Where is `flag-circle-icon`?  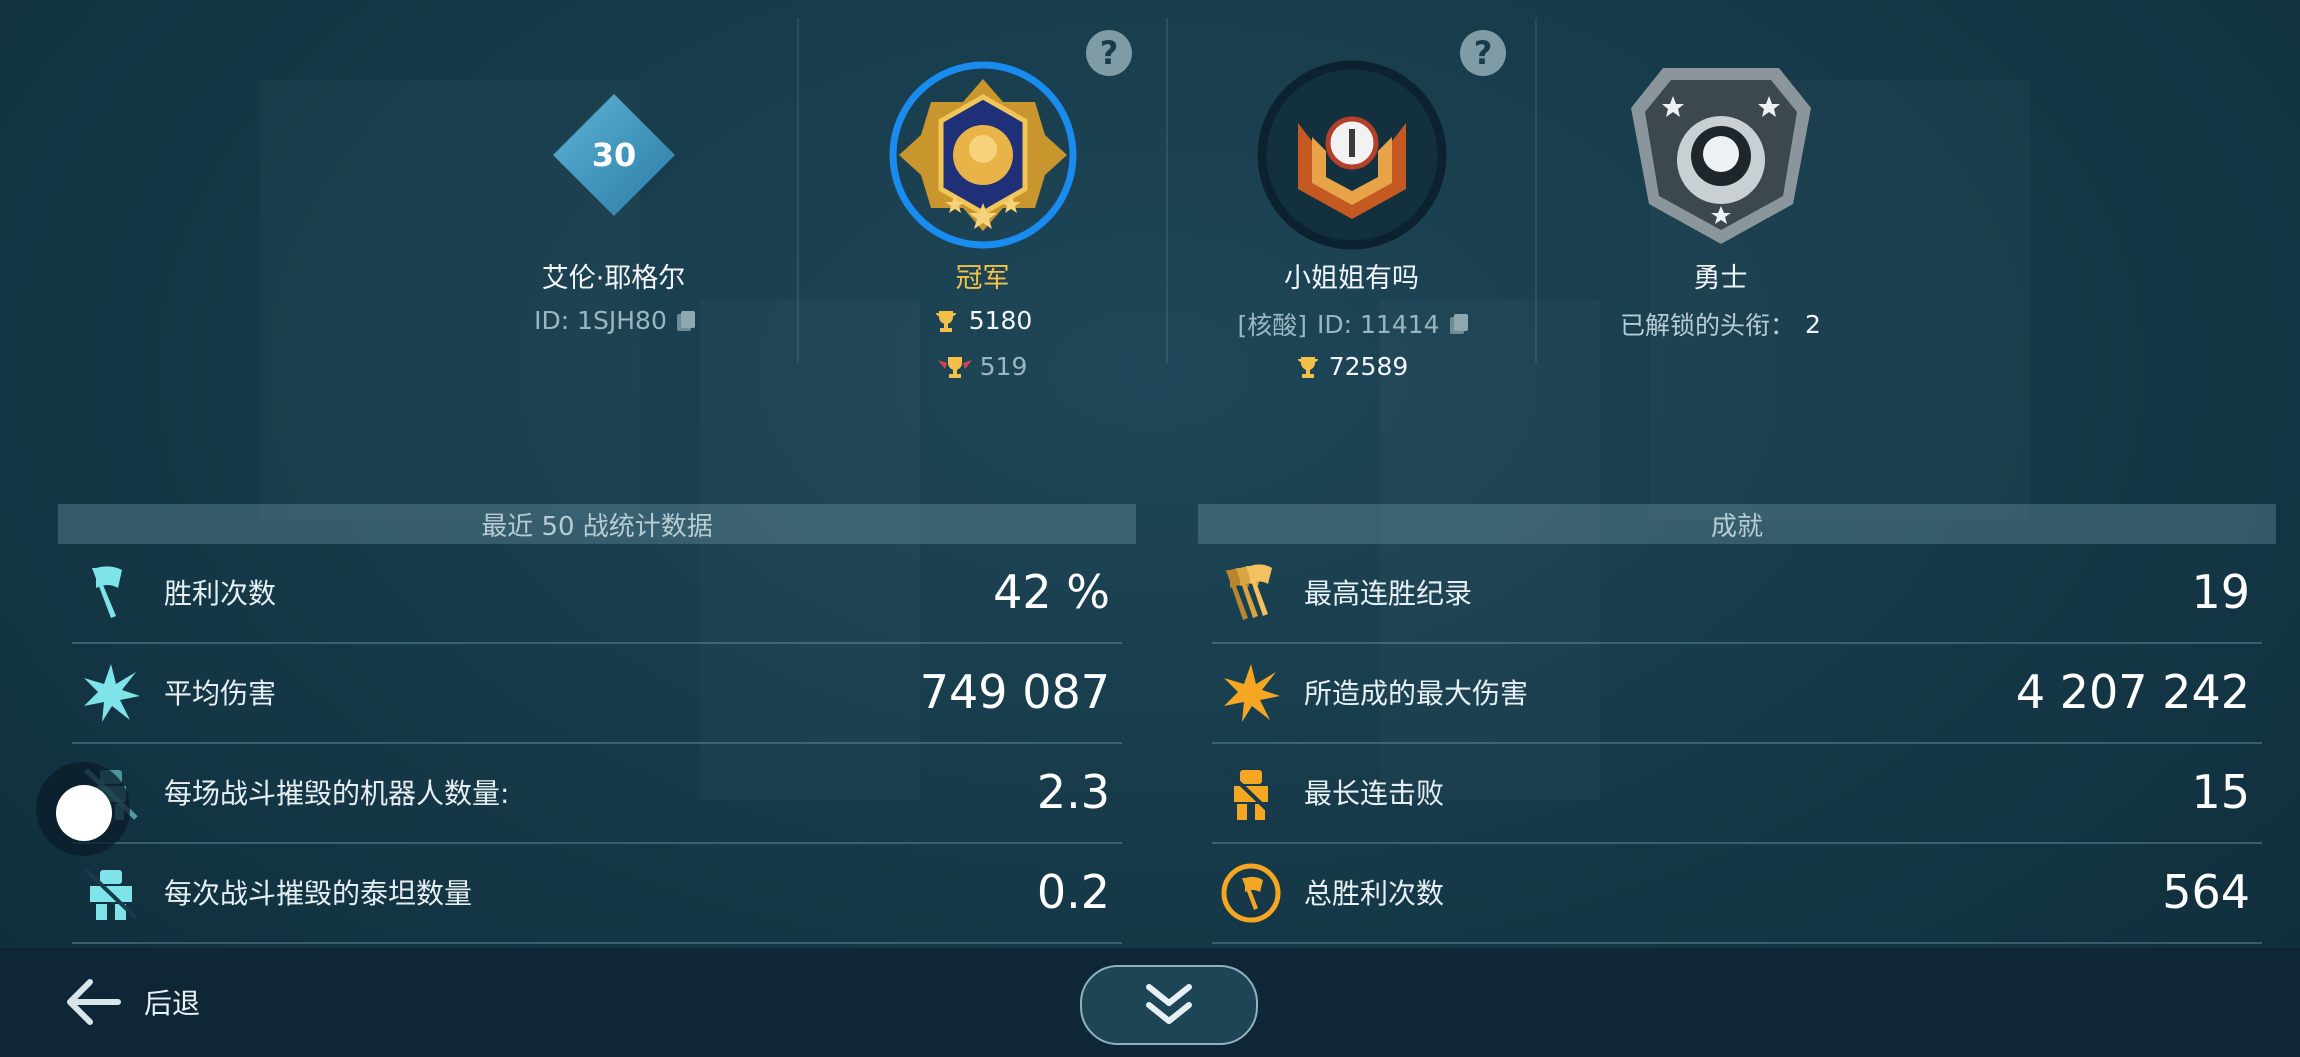 flag-circle-icon is located at coordinates (1251, 893).